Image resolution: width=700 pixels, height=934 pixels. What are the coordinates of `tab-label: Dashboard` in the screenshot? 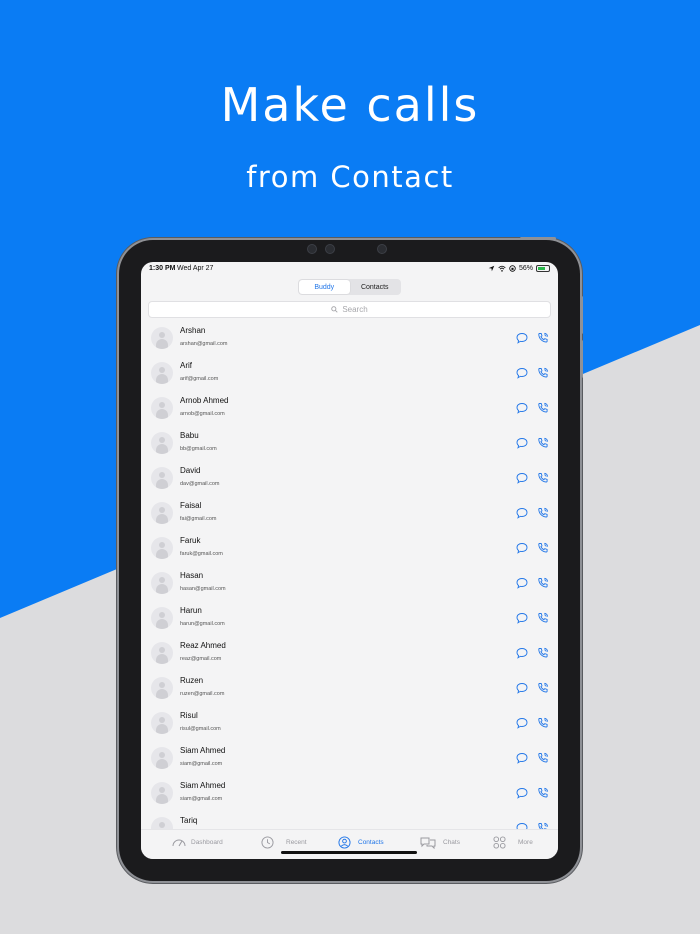 It's located at (207, 842).